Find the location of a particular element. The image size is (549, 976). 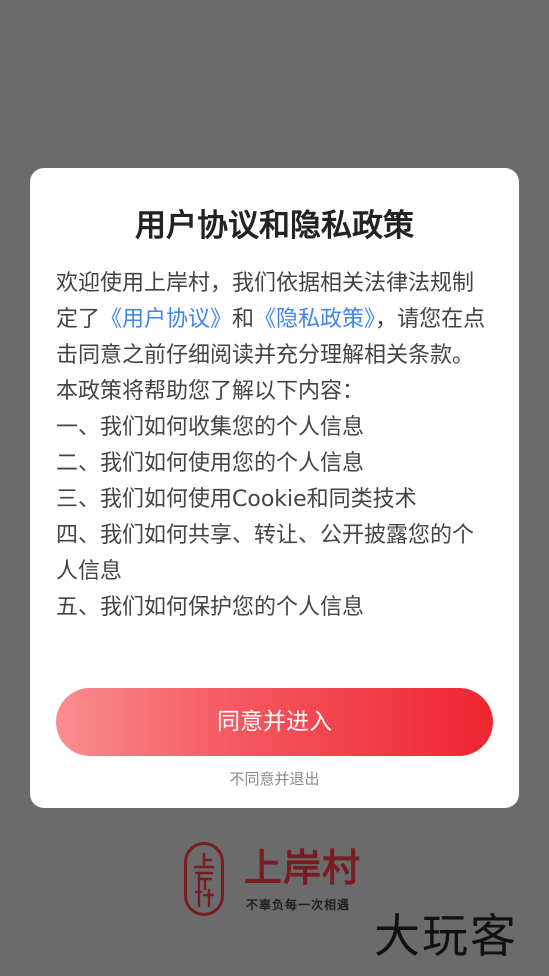

privacy-policy-link: 《隐私政策》 is located at coordinates (314, 319).